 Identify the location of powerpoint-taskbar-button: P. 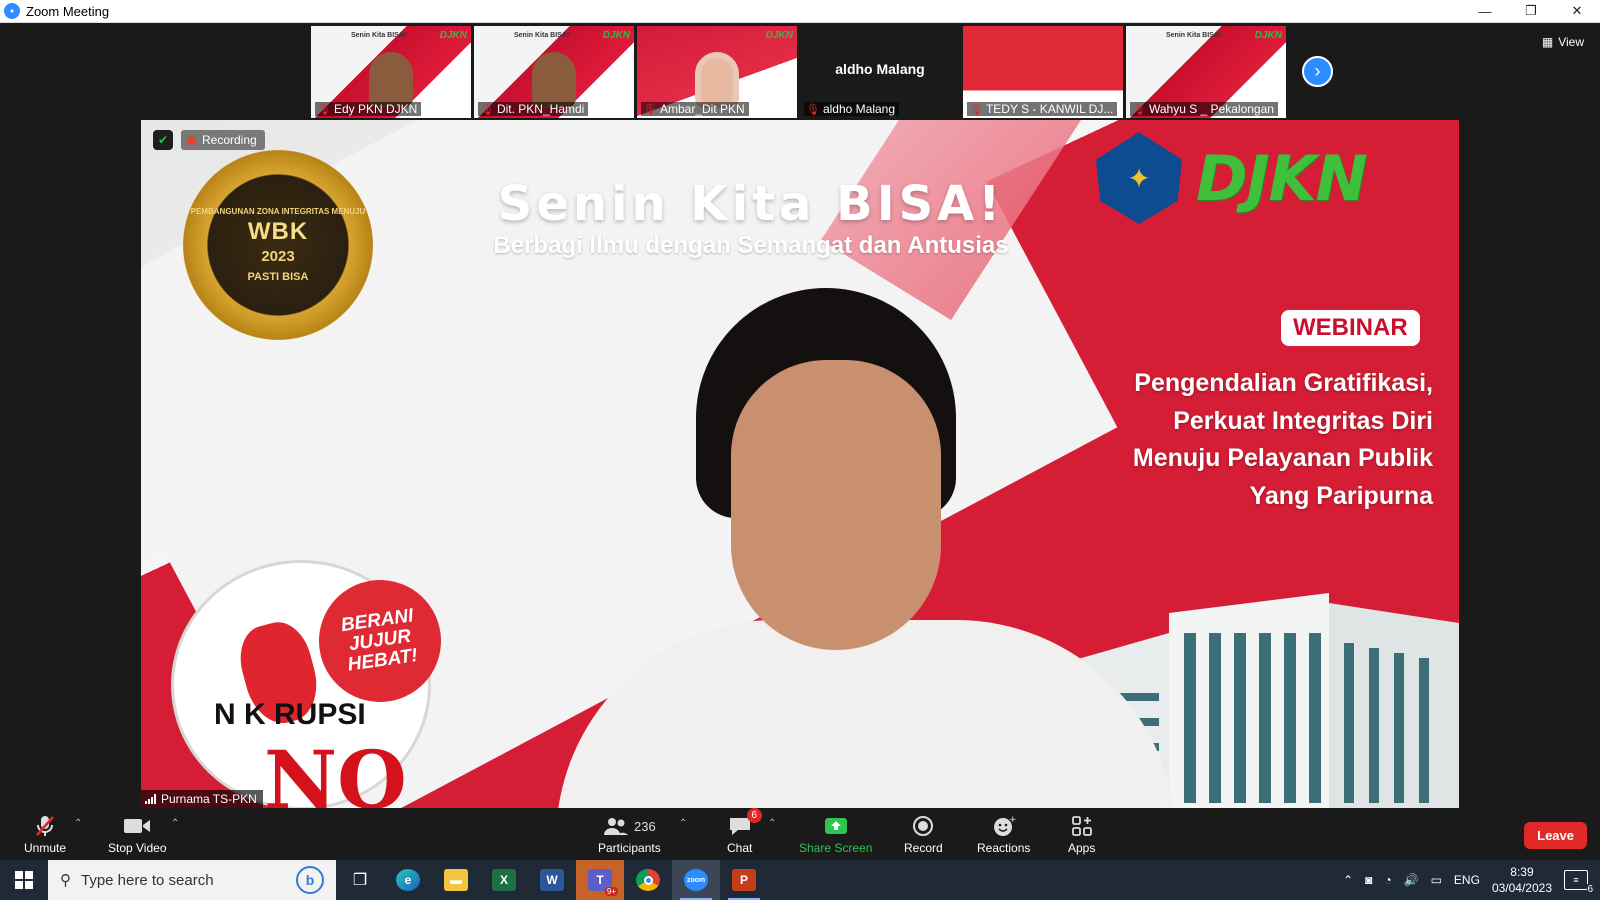
(744, 880).